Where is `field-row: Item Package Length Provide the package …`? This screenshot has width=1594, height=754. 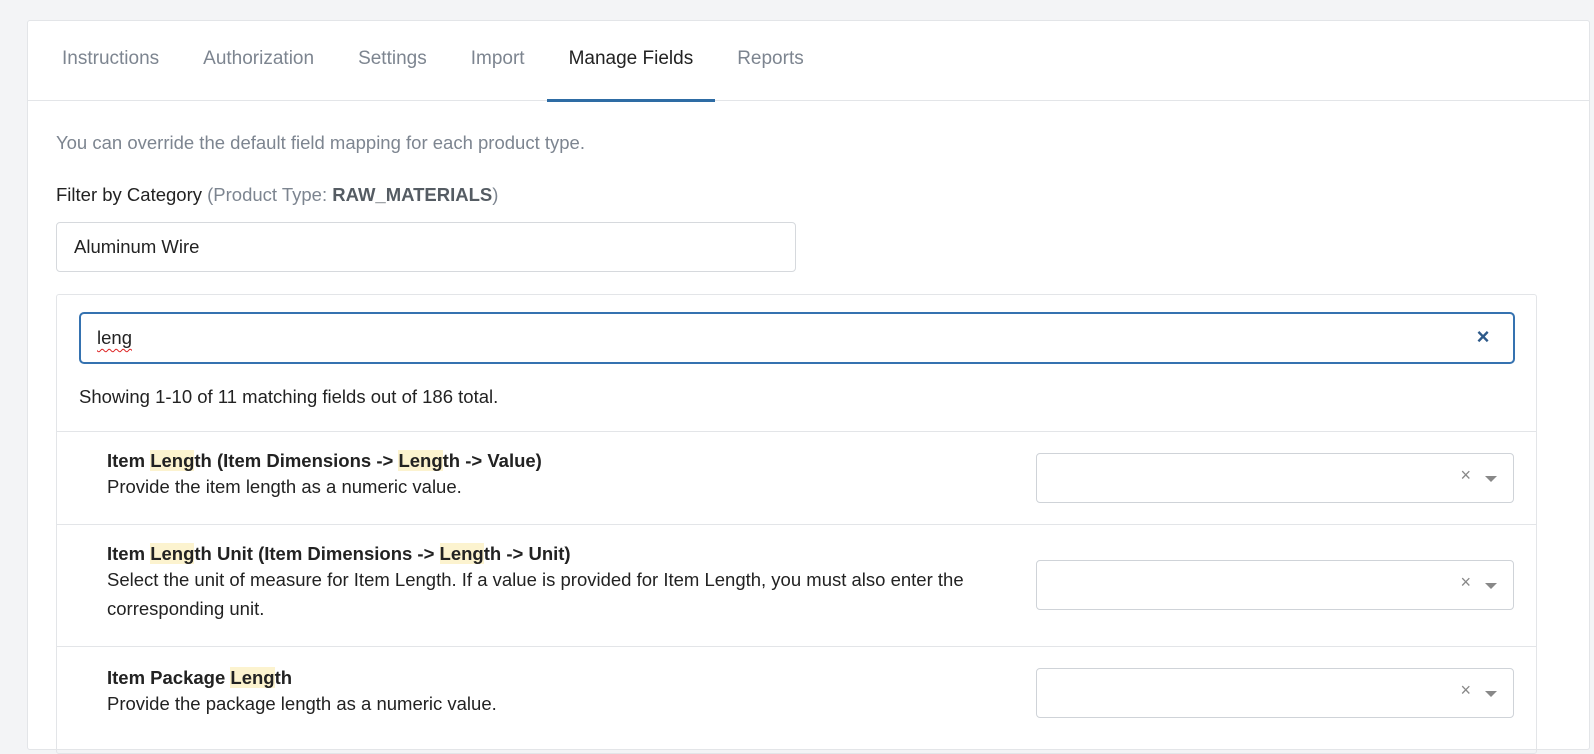 field-row: Item Package Length Provide the package … is located at coordinates (796, 693).